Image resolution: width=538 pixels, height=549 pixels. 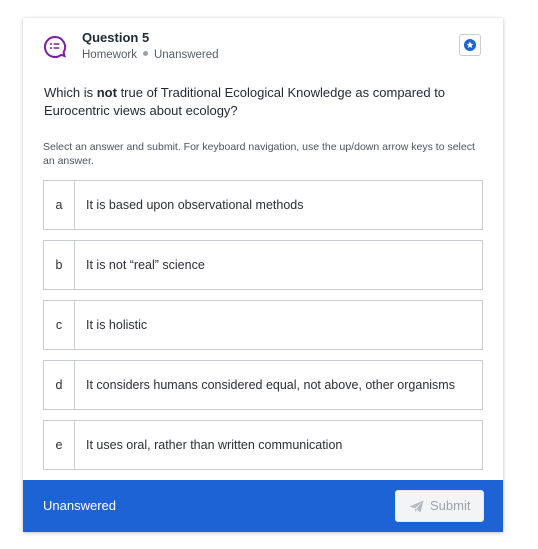 I want to click on option-letter: e, so click(x=59, y=445).